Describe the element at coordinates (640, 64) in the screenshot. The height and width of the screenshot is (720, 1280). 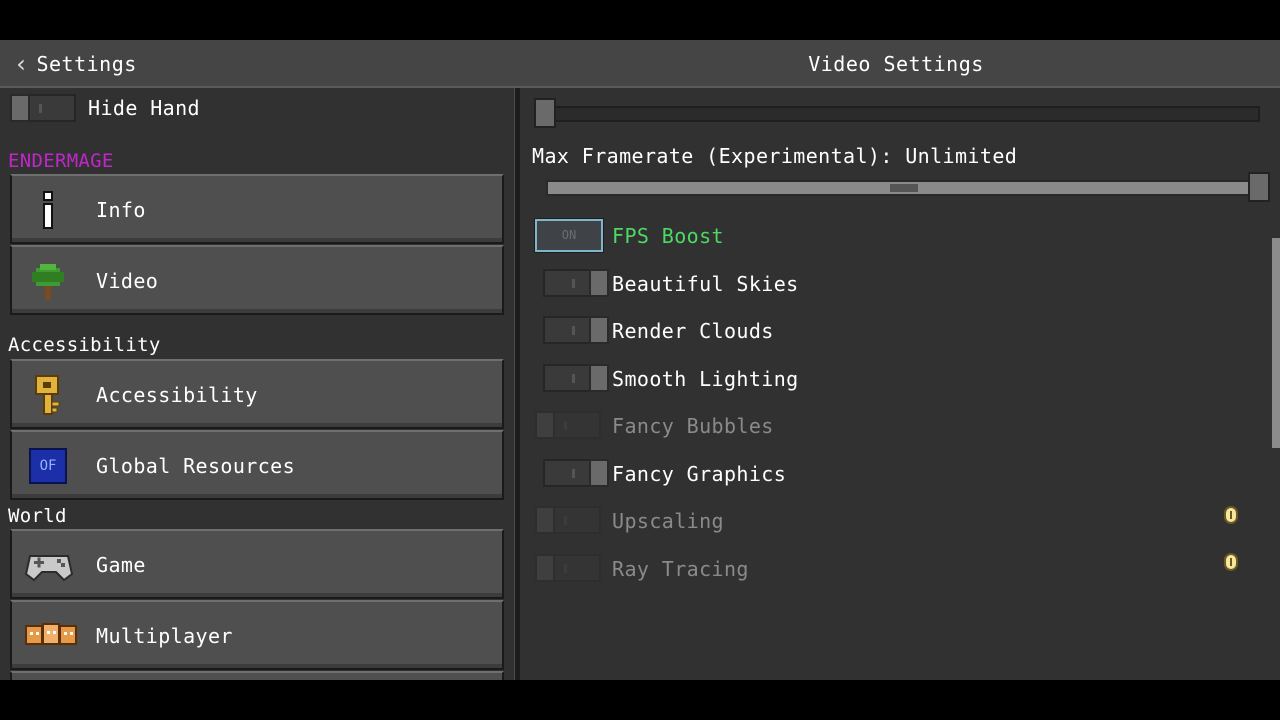
I see `header-bar: ‹ Settings Video Settings` at that location.